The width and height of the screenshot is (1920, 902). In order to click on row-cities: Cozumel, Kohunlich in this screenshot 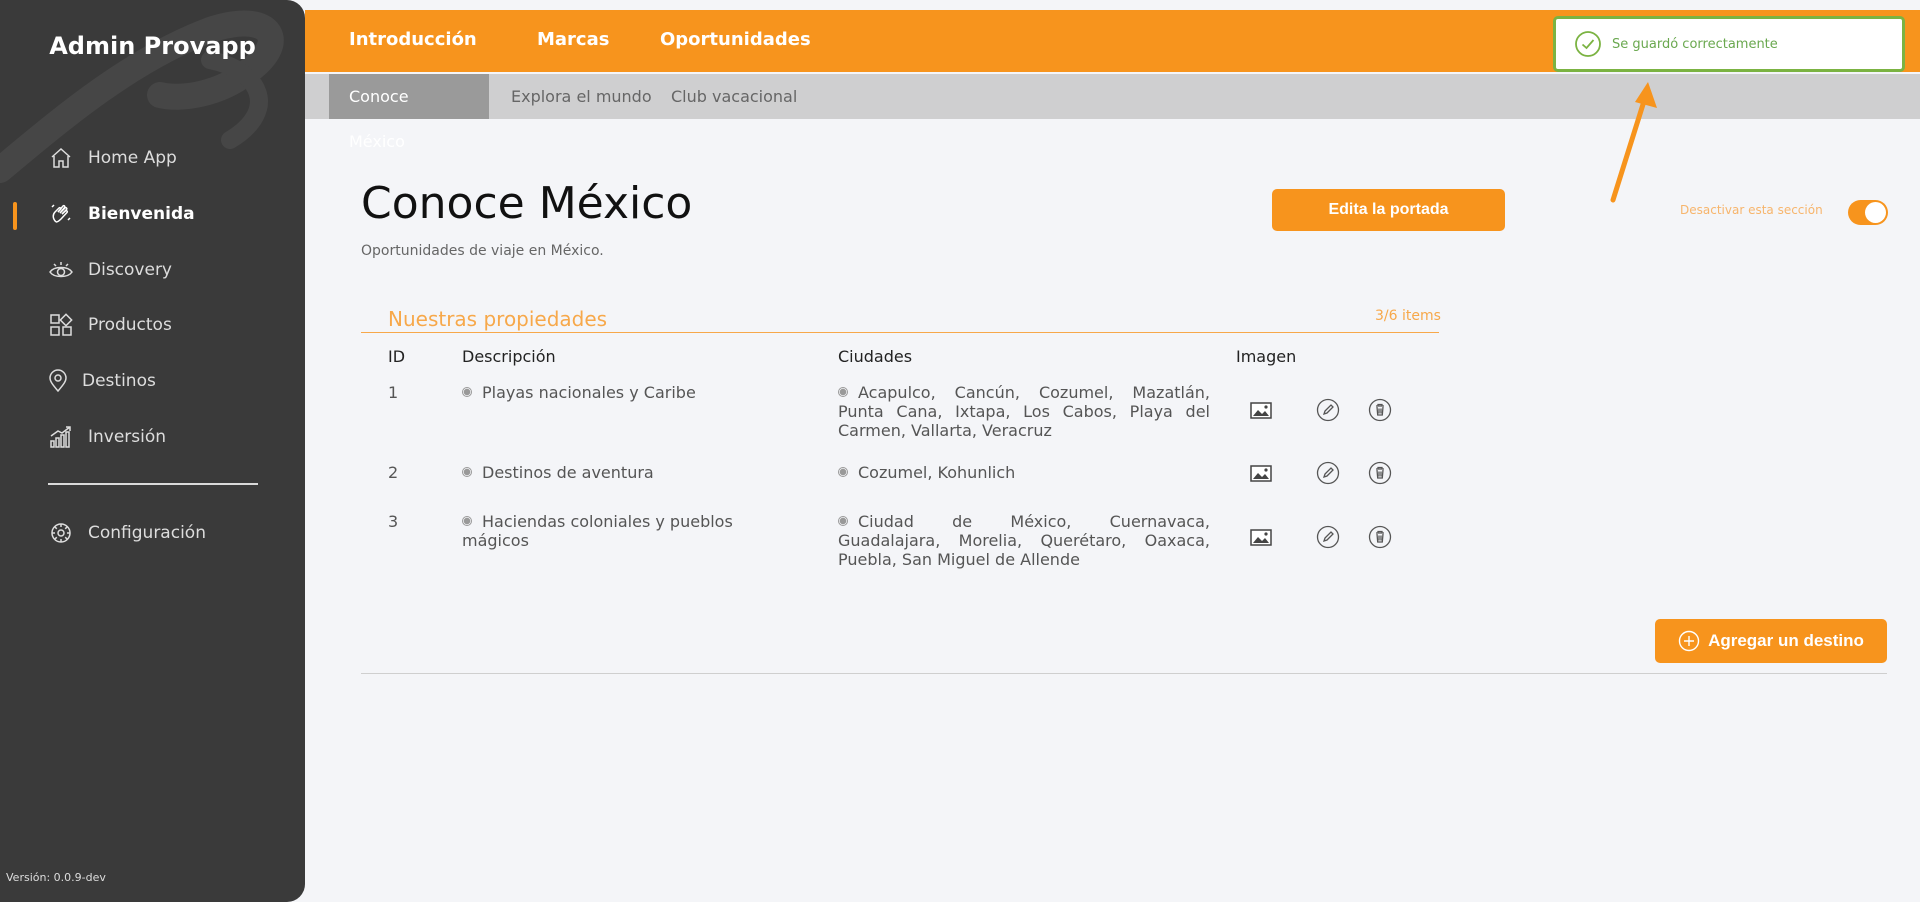, I will do `click(1024, 472)`.